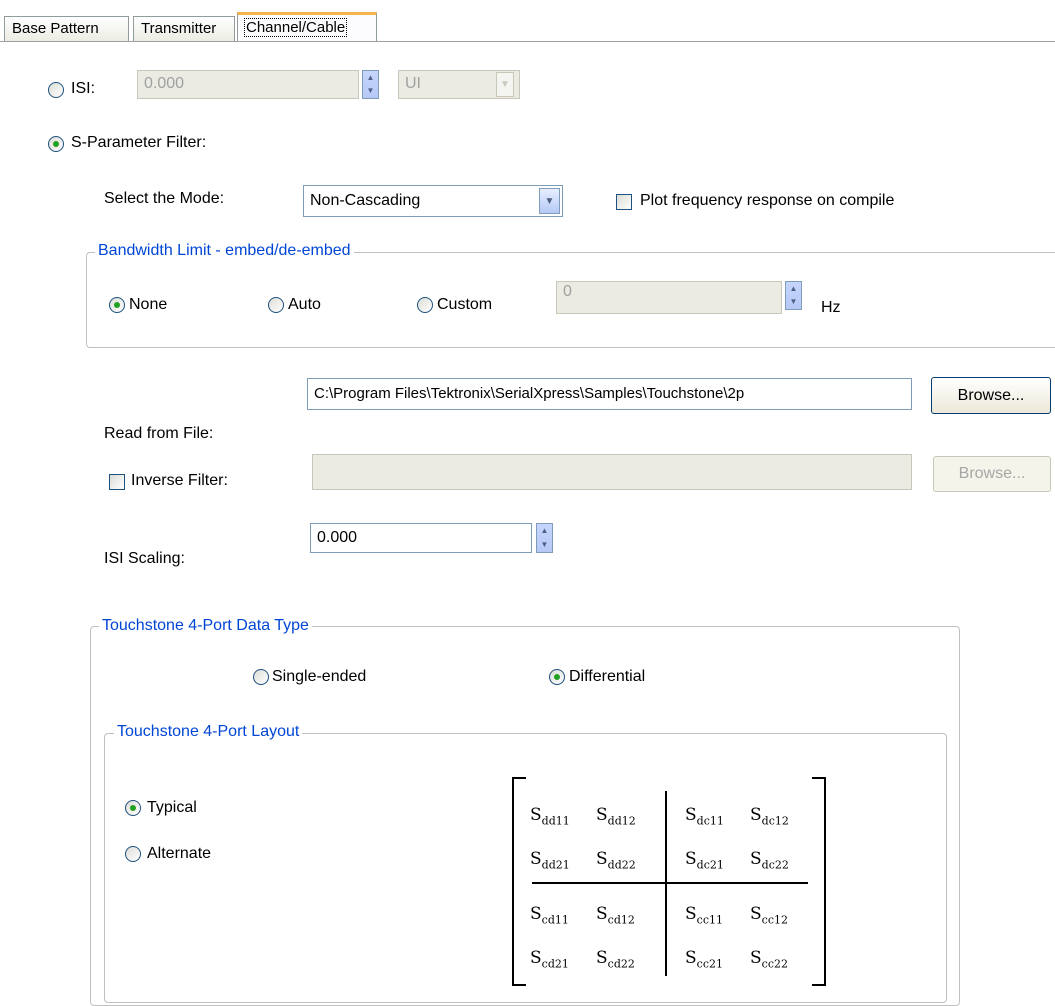 The height and width of the screenshot is (1006, 1055). I want to click on matrix-cell: Sdc22, so click(769, 860).